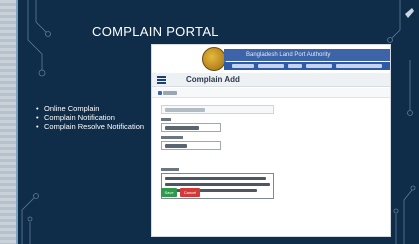  I want to click on page-header: Complain Add, so click(271, 80).